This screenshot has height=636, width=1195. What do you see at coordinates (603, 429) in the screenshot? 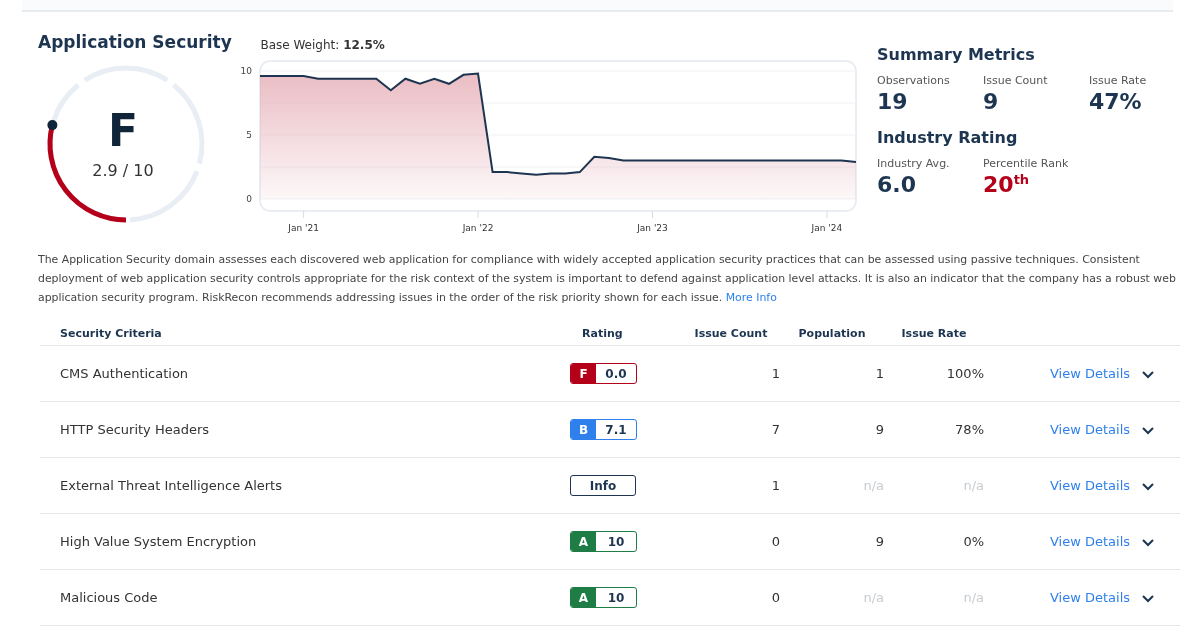
I see `rating-badge: B 7.1` at bounding box center [603, 429].